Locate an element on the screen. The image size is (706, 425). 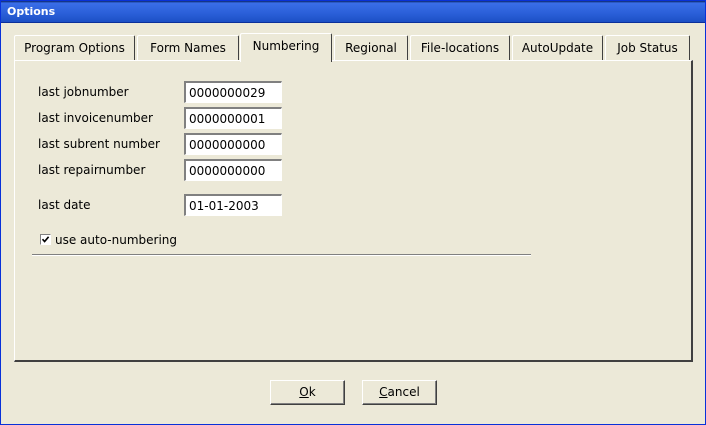
last-invoicenumber-label: last invoicenumber is located at coordinates (95, 118).